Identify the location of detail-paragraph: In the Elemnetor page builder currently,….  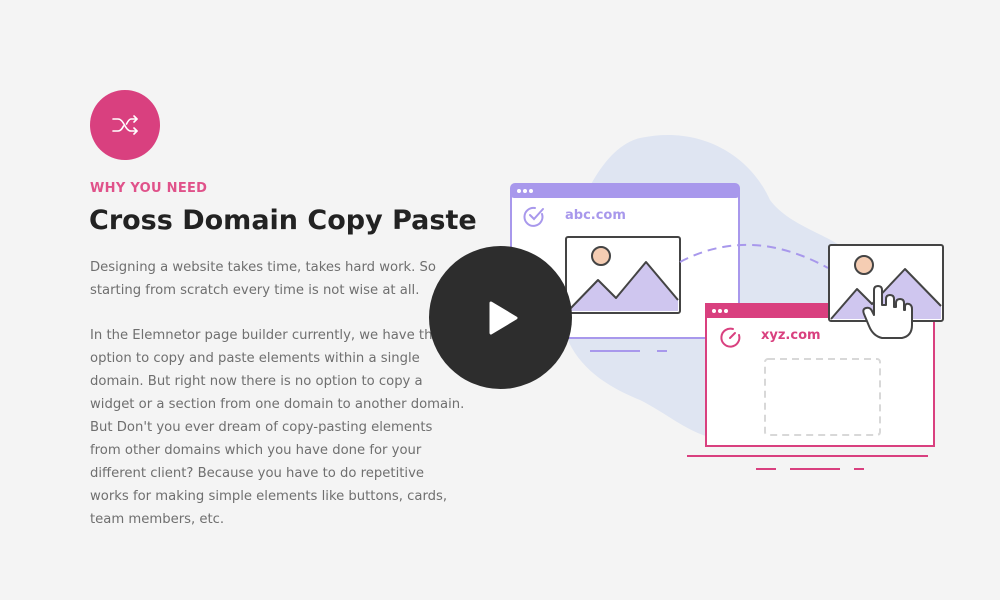
(277, 427).